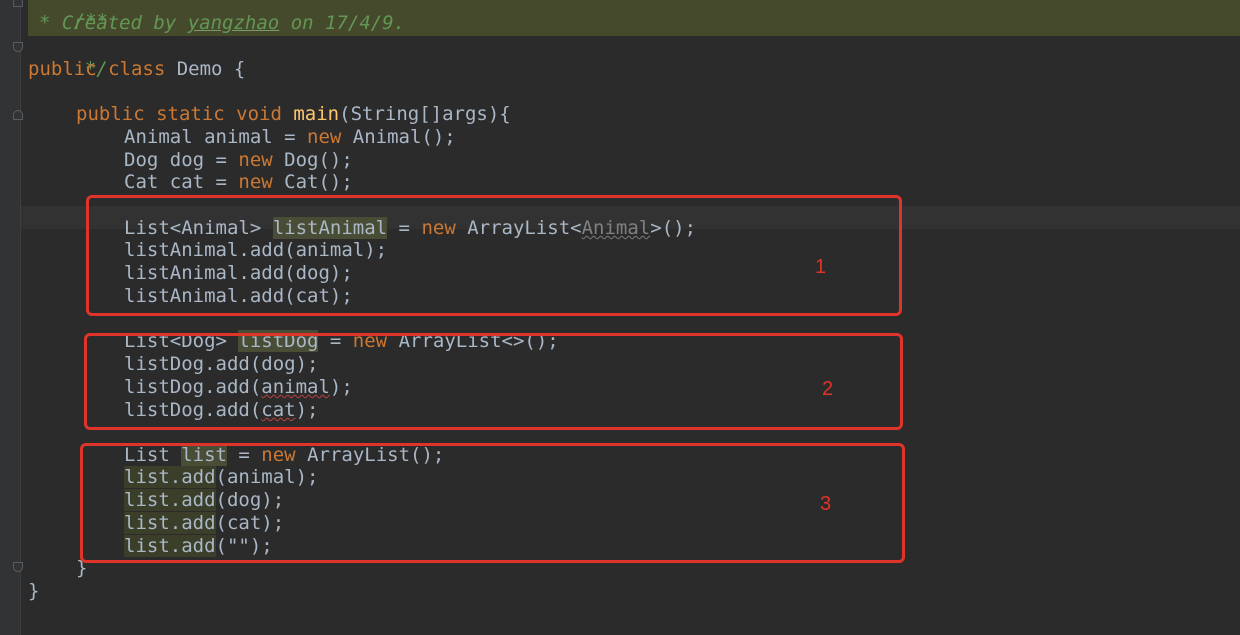  I want to click on code-line: */, so click(73, 57).